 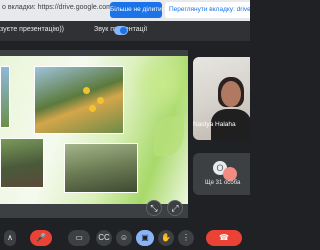 What do you see at coordinates (158, 87) in the screenshot?
I see `slide-decoration` at bounding box center [158, 87].